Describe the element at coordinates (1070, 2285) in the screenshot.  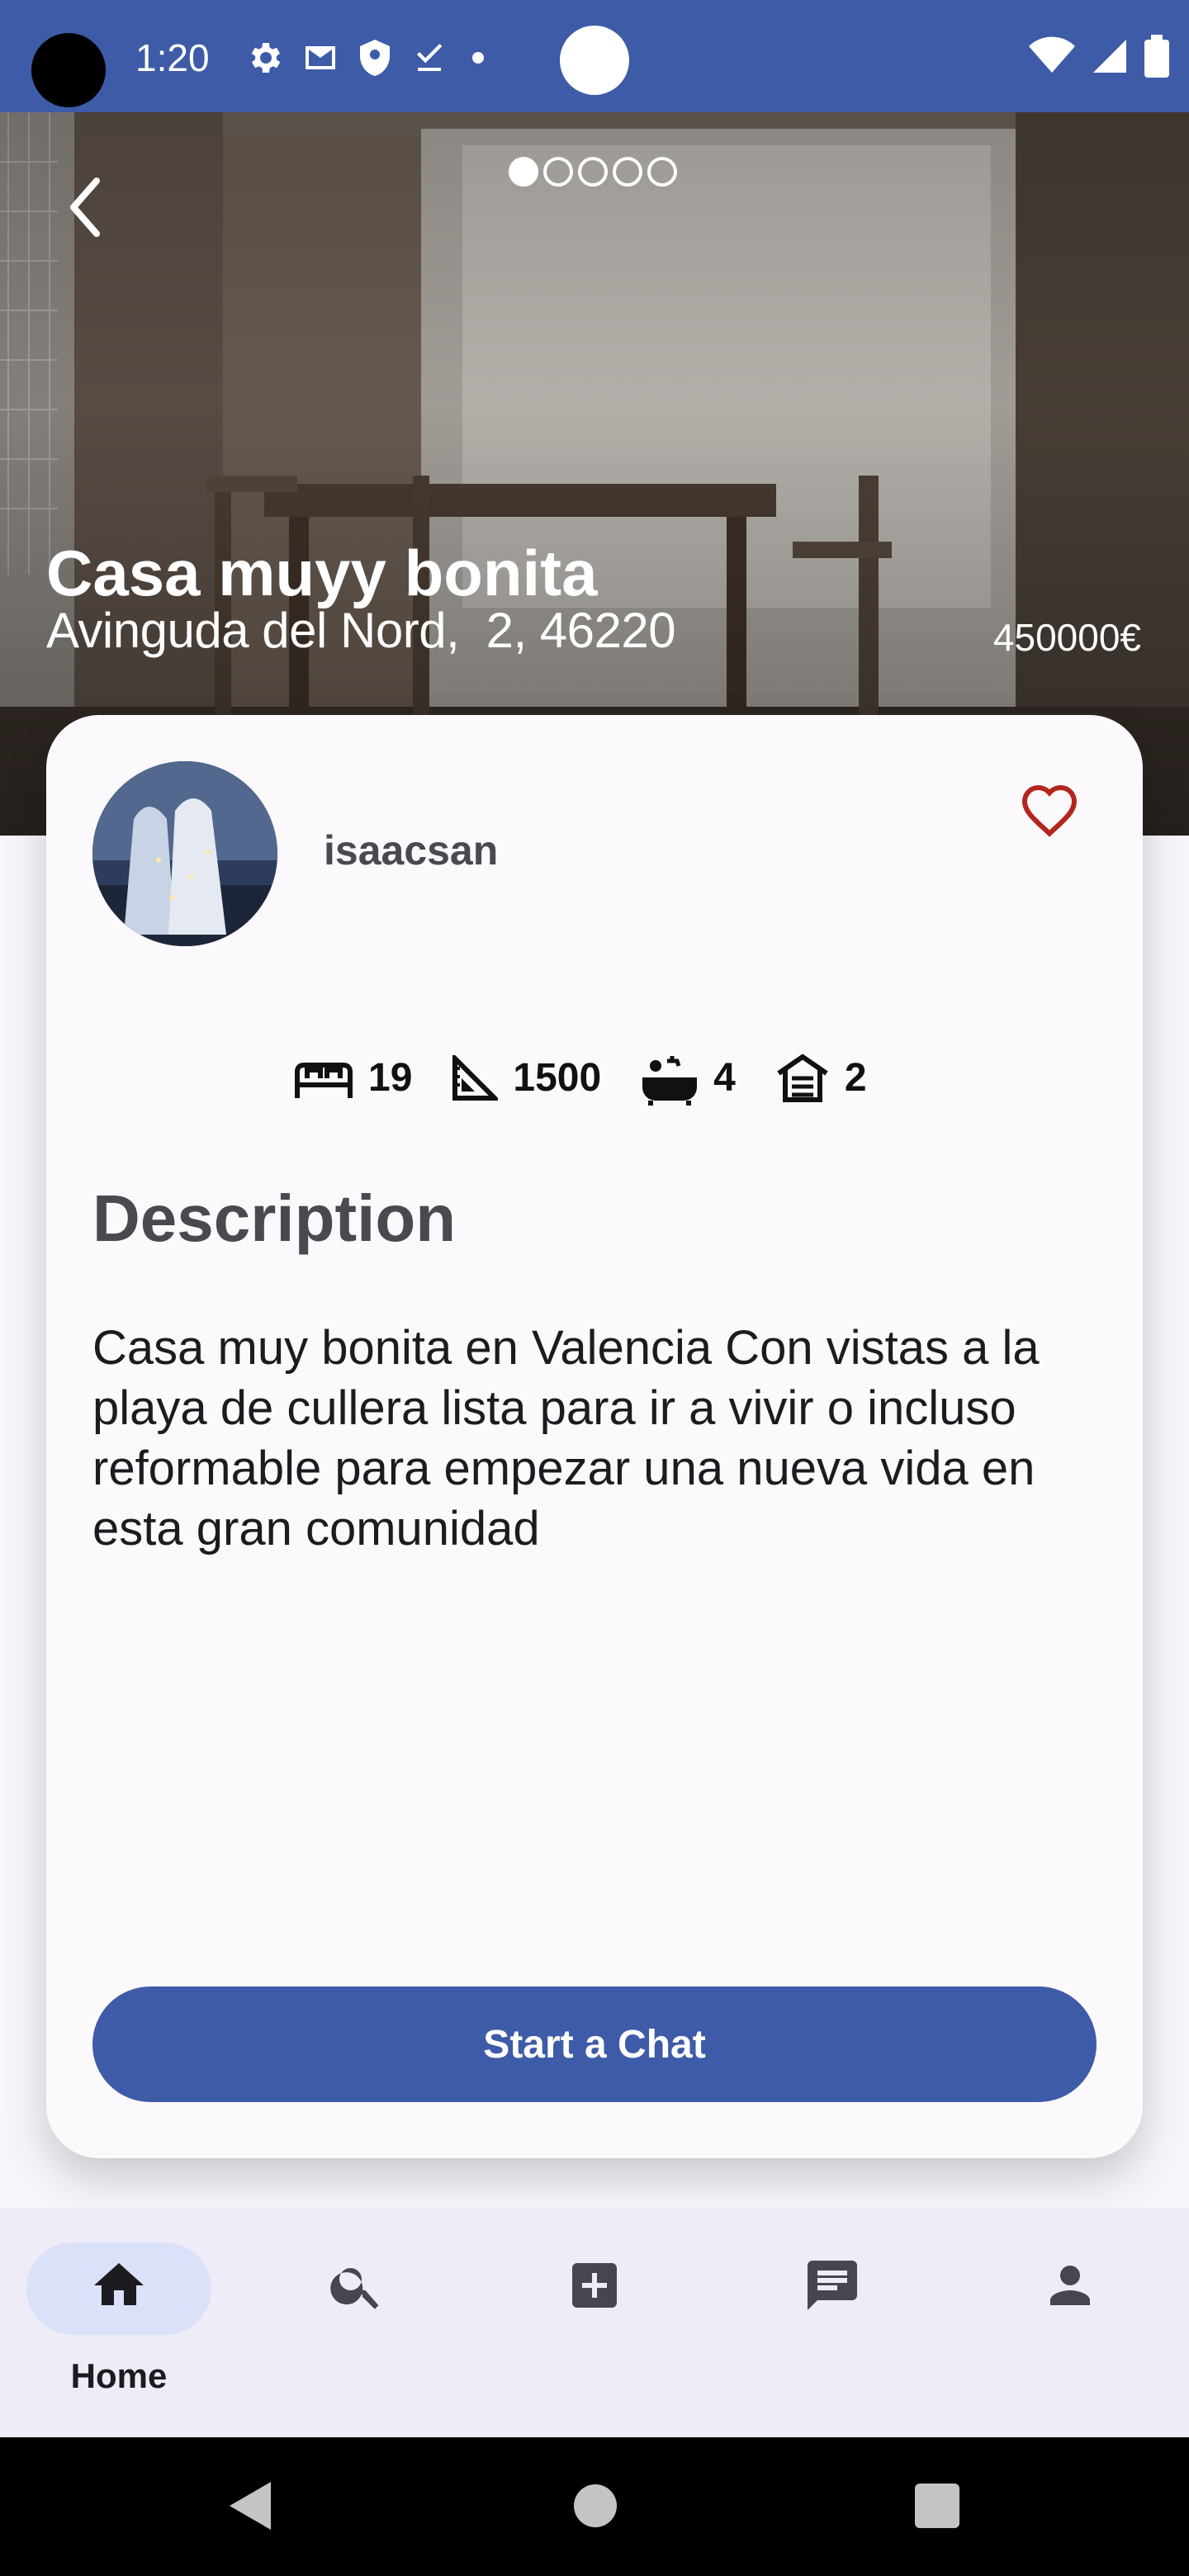
I see `person-icon` at that location.